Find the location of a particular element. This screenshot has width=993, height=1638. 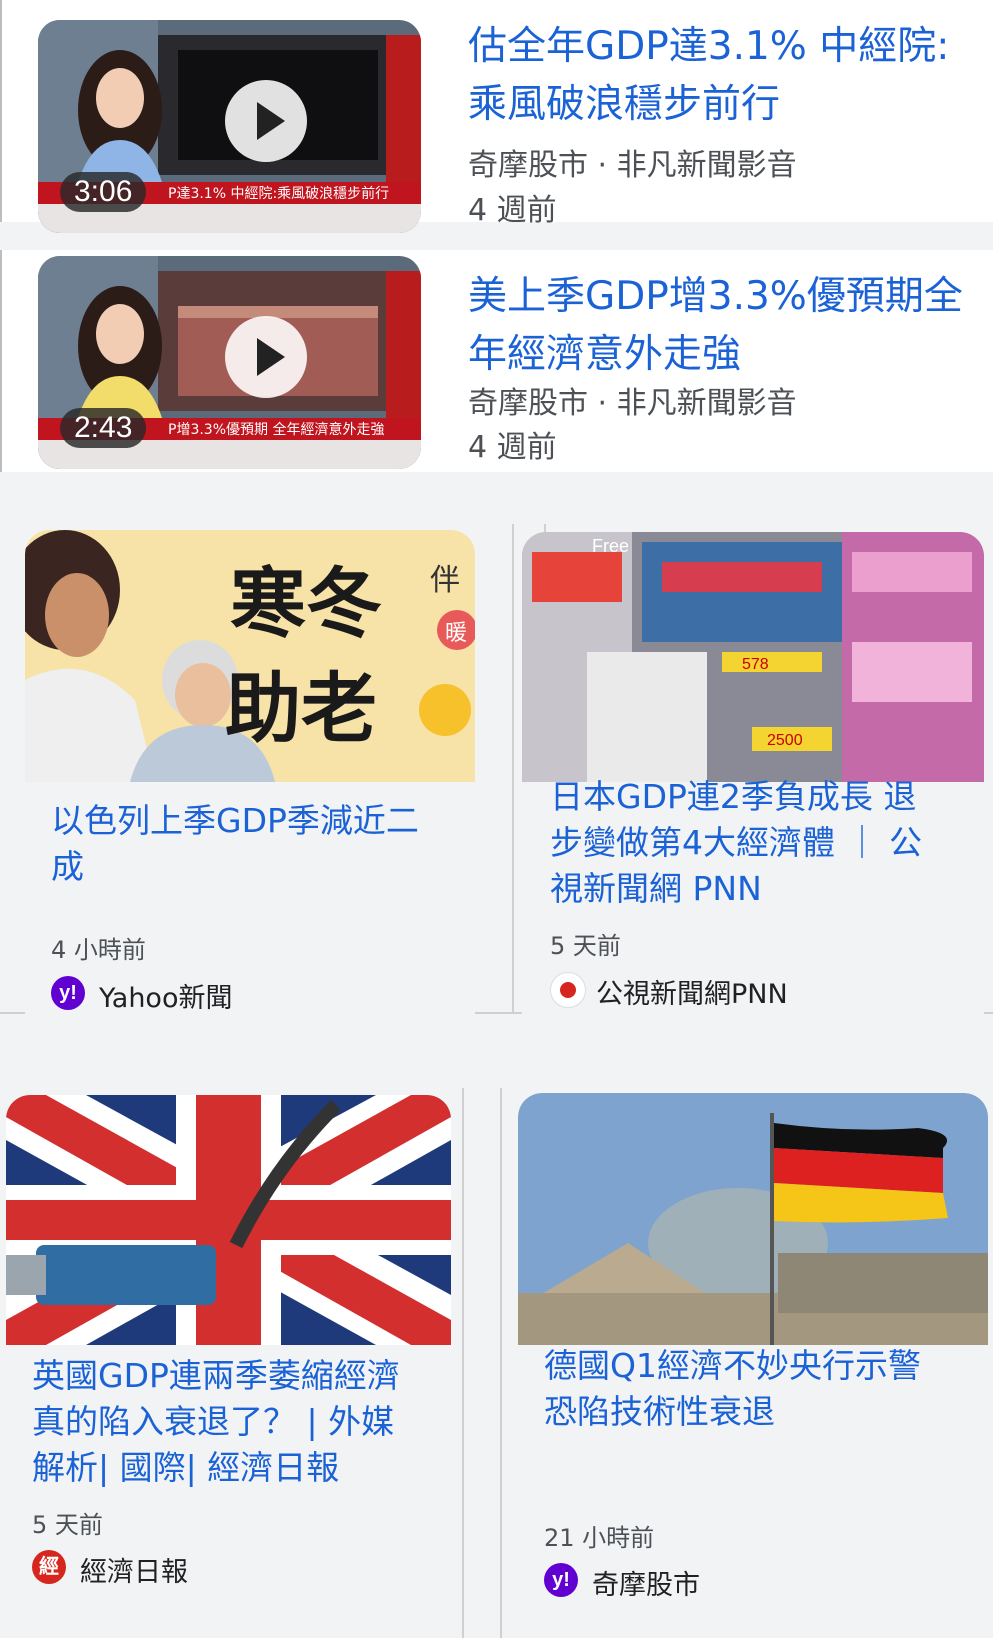

udn-logo-icon: 經 is located at coordinates (49, 1567).